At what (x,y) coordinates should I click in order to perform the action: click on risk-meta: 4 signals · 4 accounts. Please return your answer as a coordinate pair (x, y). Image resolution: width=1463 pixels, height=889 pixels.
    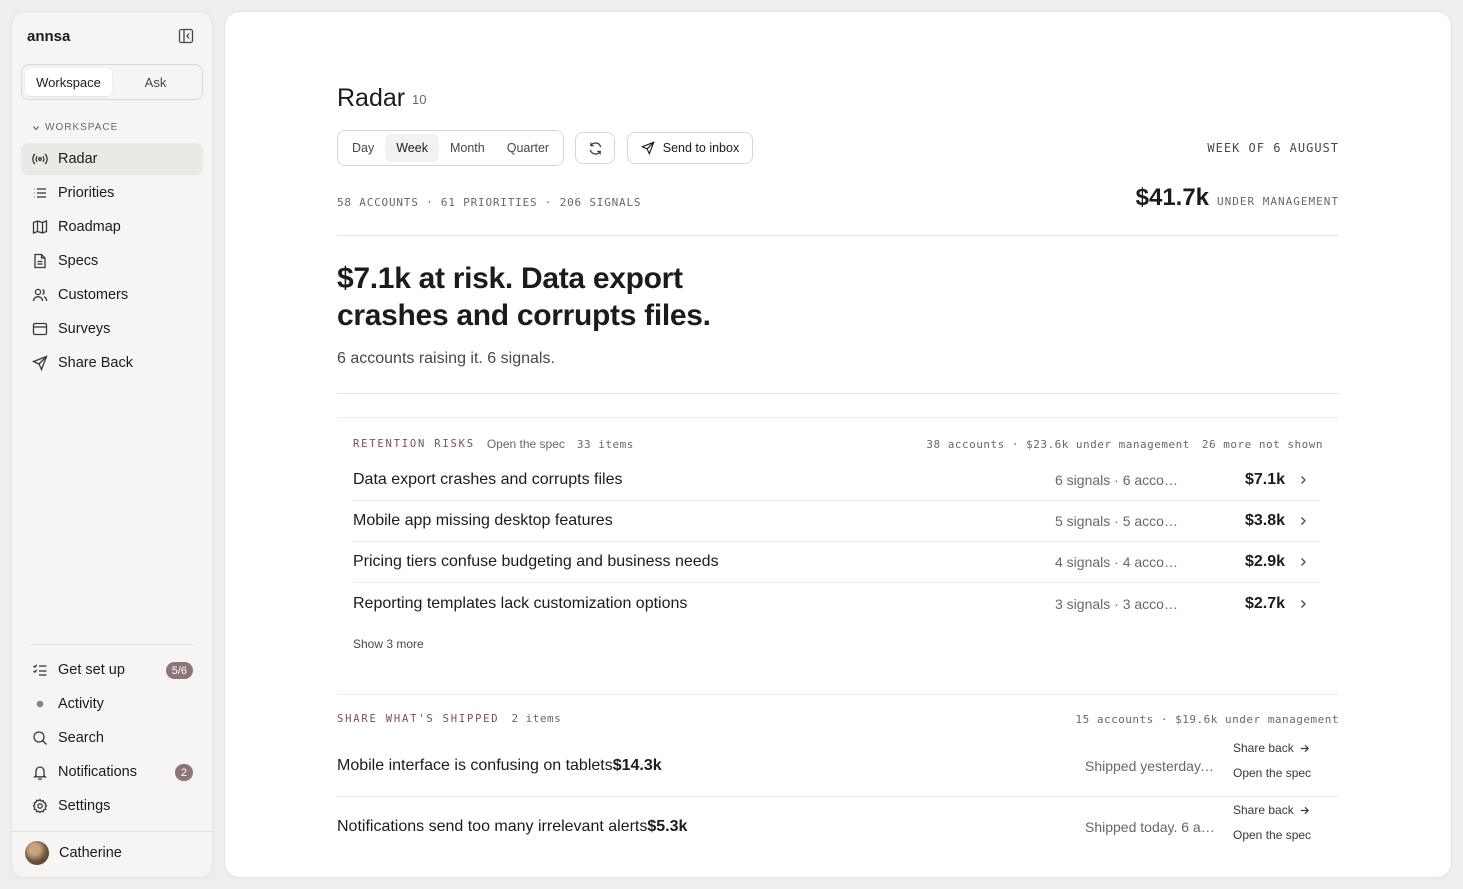
    Looking at the image, I should click on (1120, 562).